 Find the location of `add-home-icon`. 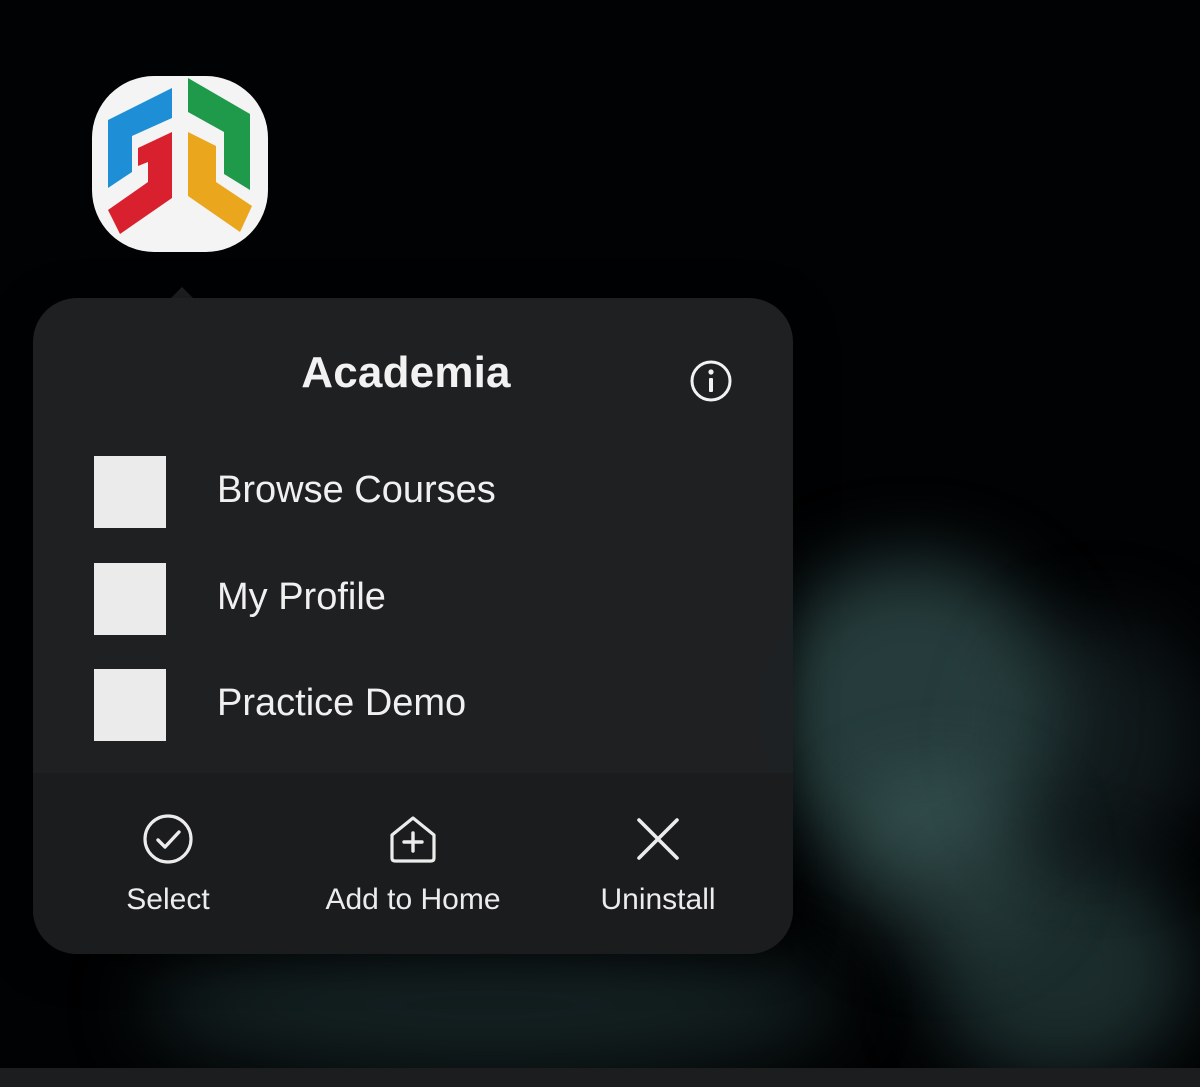

add-home-icon is located at coordinates (413, 839).